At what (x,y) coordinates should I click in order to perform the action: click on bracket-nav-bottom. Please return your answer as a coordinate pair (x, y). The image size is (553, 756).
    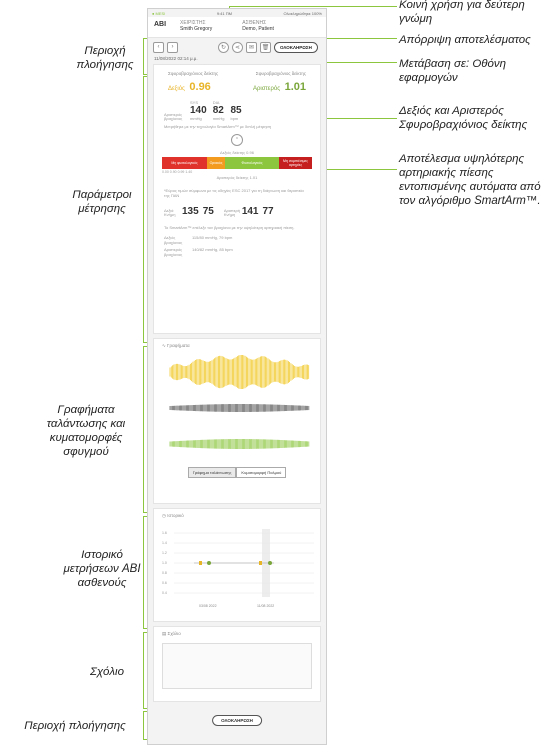
    Looking at the image, I should click on (143, 725).